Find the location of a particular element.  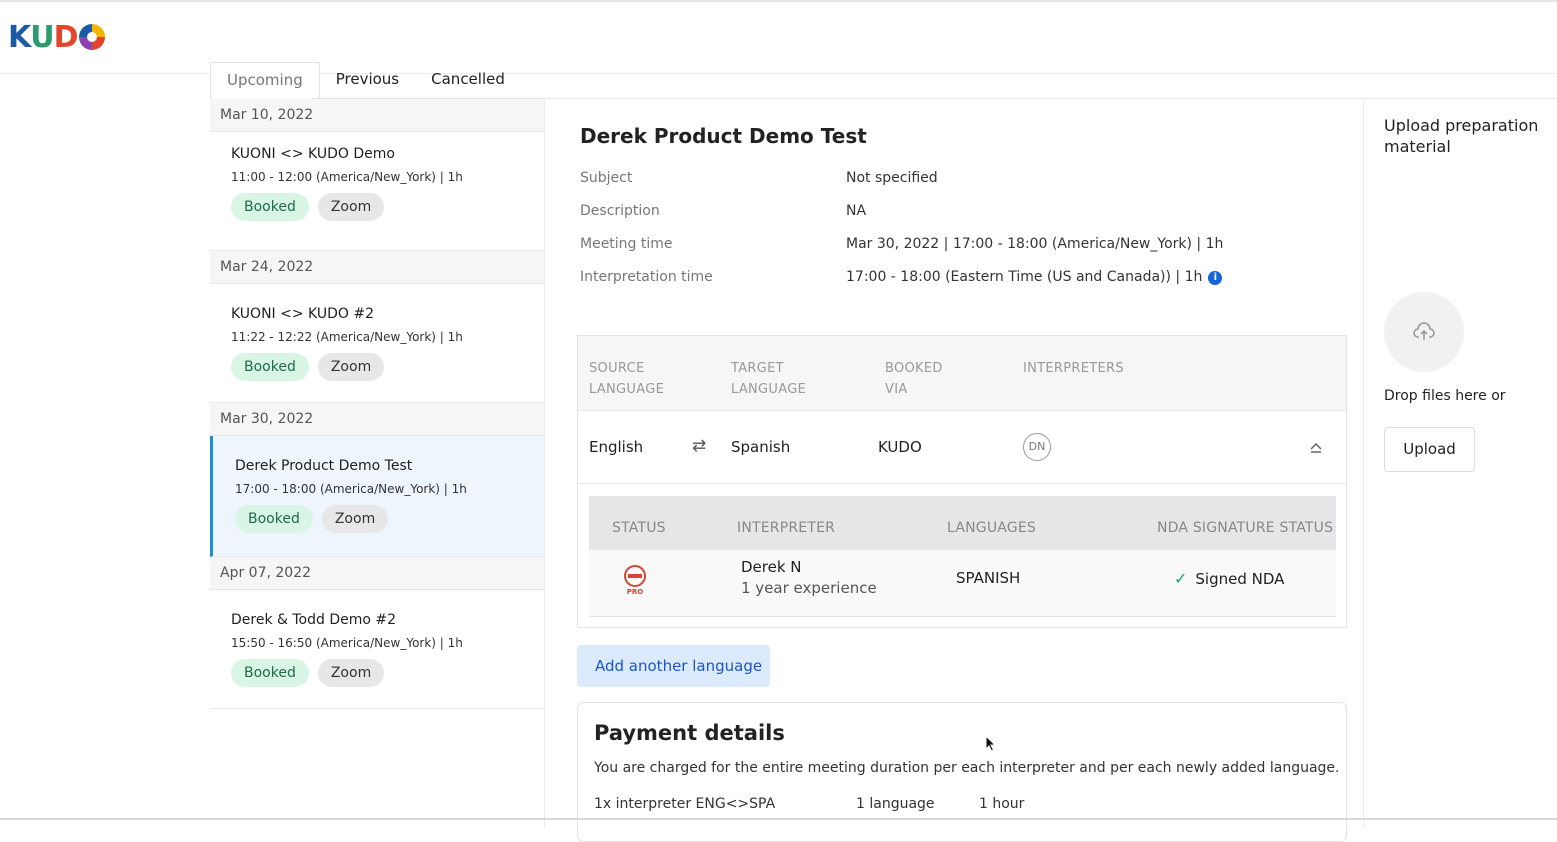

add-language-button: Add another language is located at coordinates (673, 666).